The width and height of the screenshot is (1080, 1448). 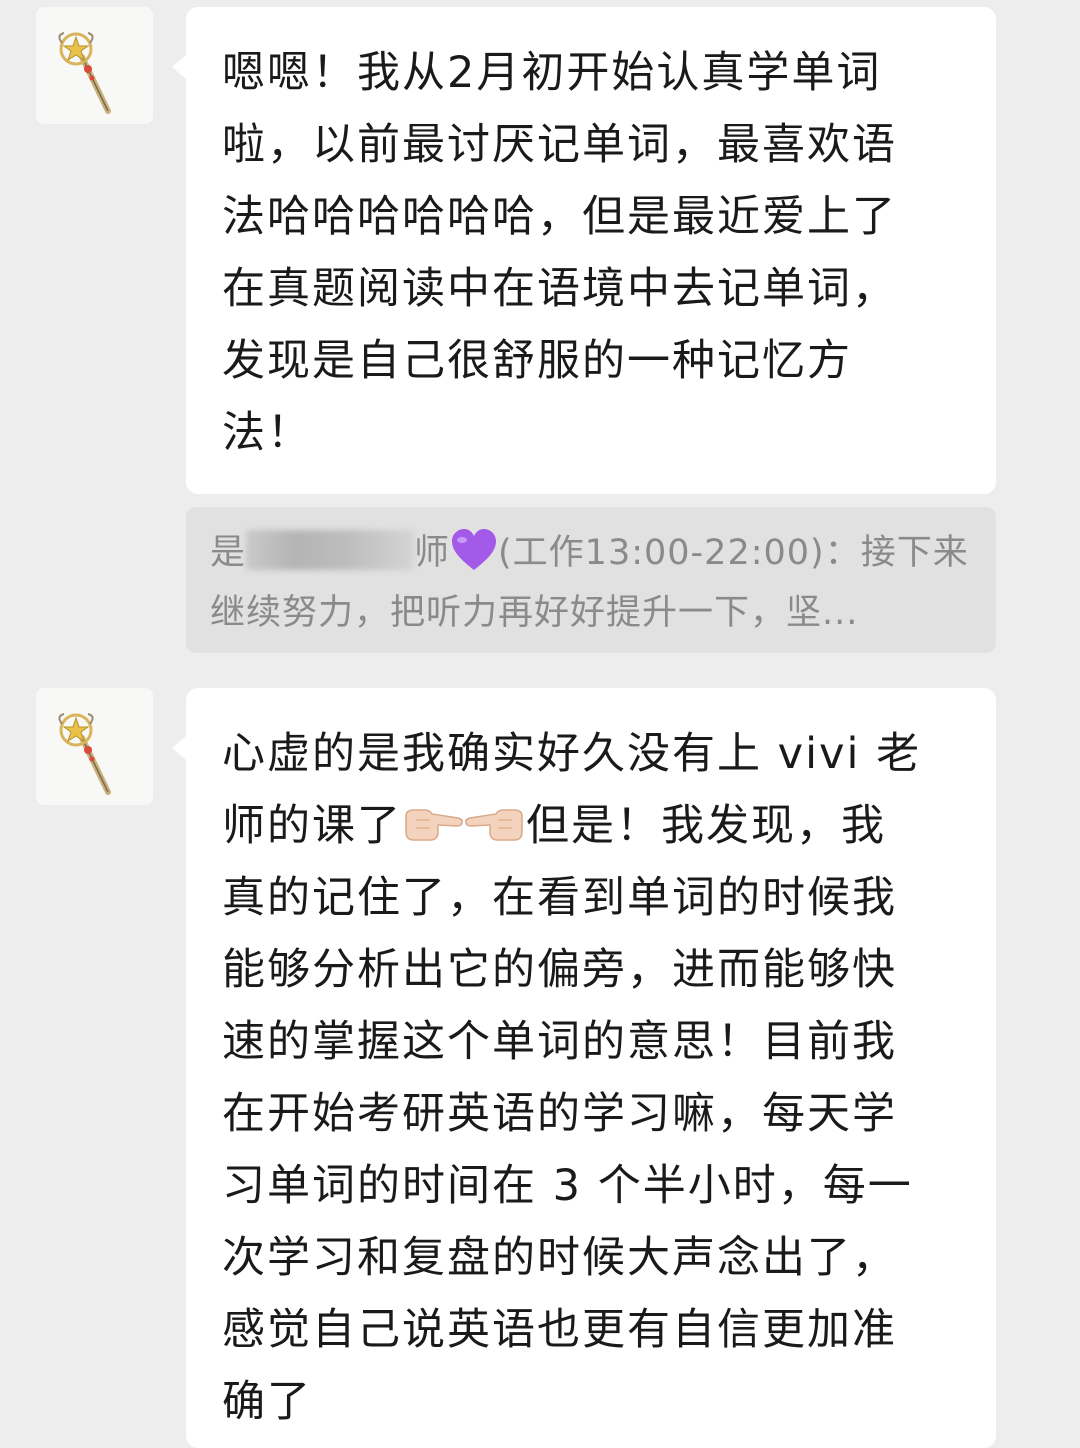 What do you see at coordinates (474, 550) in the screenshot?
I see `purple-heart-icon` at bounding box center [474, 550].